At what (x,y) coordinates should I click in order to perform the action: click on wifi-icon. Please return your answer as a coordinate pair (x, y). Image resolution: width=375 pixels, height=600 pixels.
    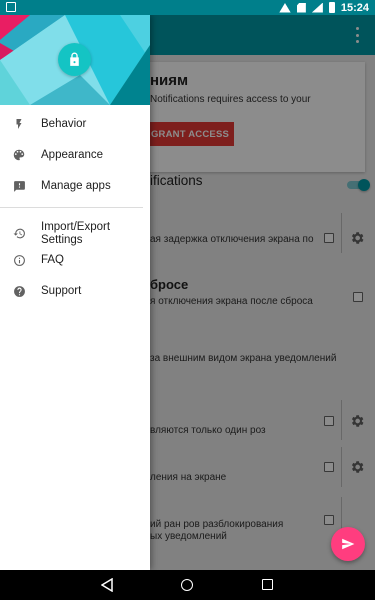
    Looking at the image, I should click on (285, 8).